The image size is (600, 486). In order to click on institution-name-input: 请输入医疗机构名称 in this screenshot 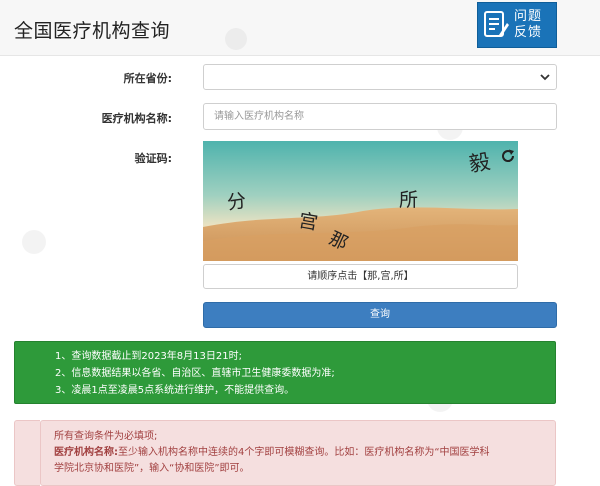, I will do `click(380, 116)`.